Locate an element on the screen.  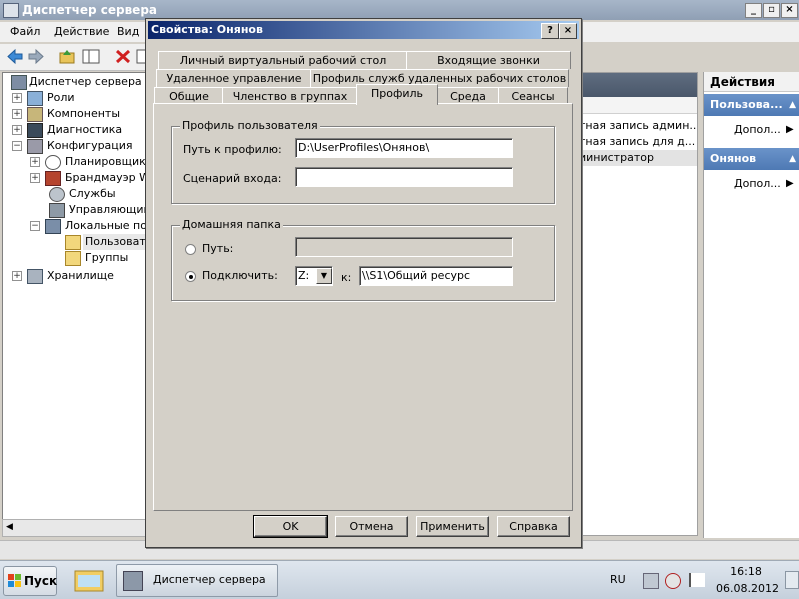
delete-icon is located at coordinates (123, 56).